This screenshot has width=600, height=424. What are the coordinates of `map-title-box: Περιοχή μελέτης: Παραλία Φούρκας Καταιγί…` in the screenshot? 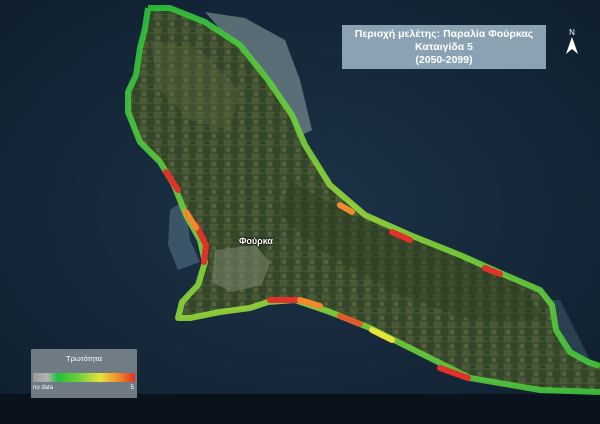 It's located at (444, 47).